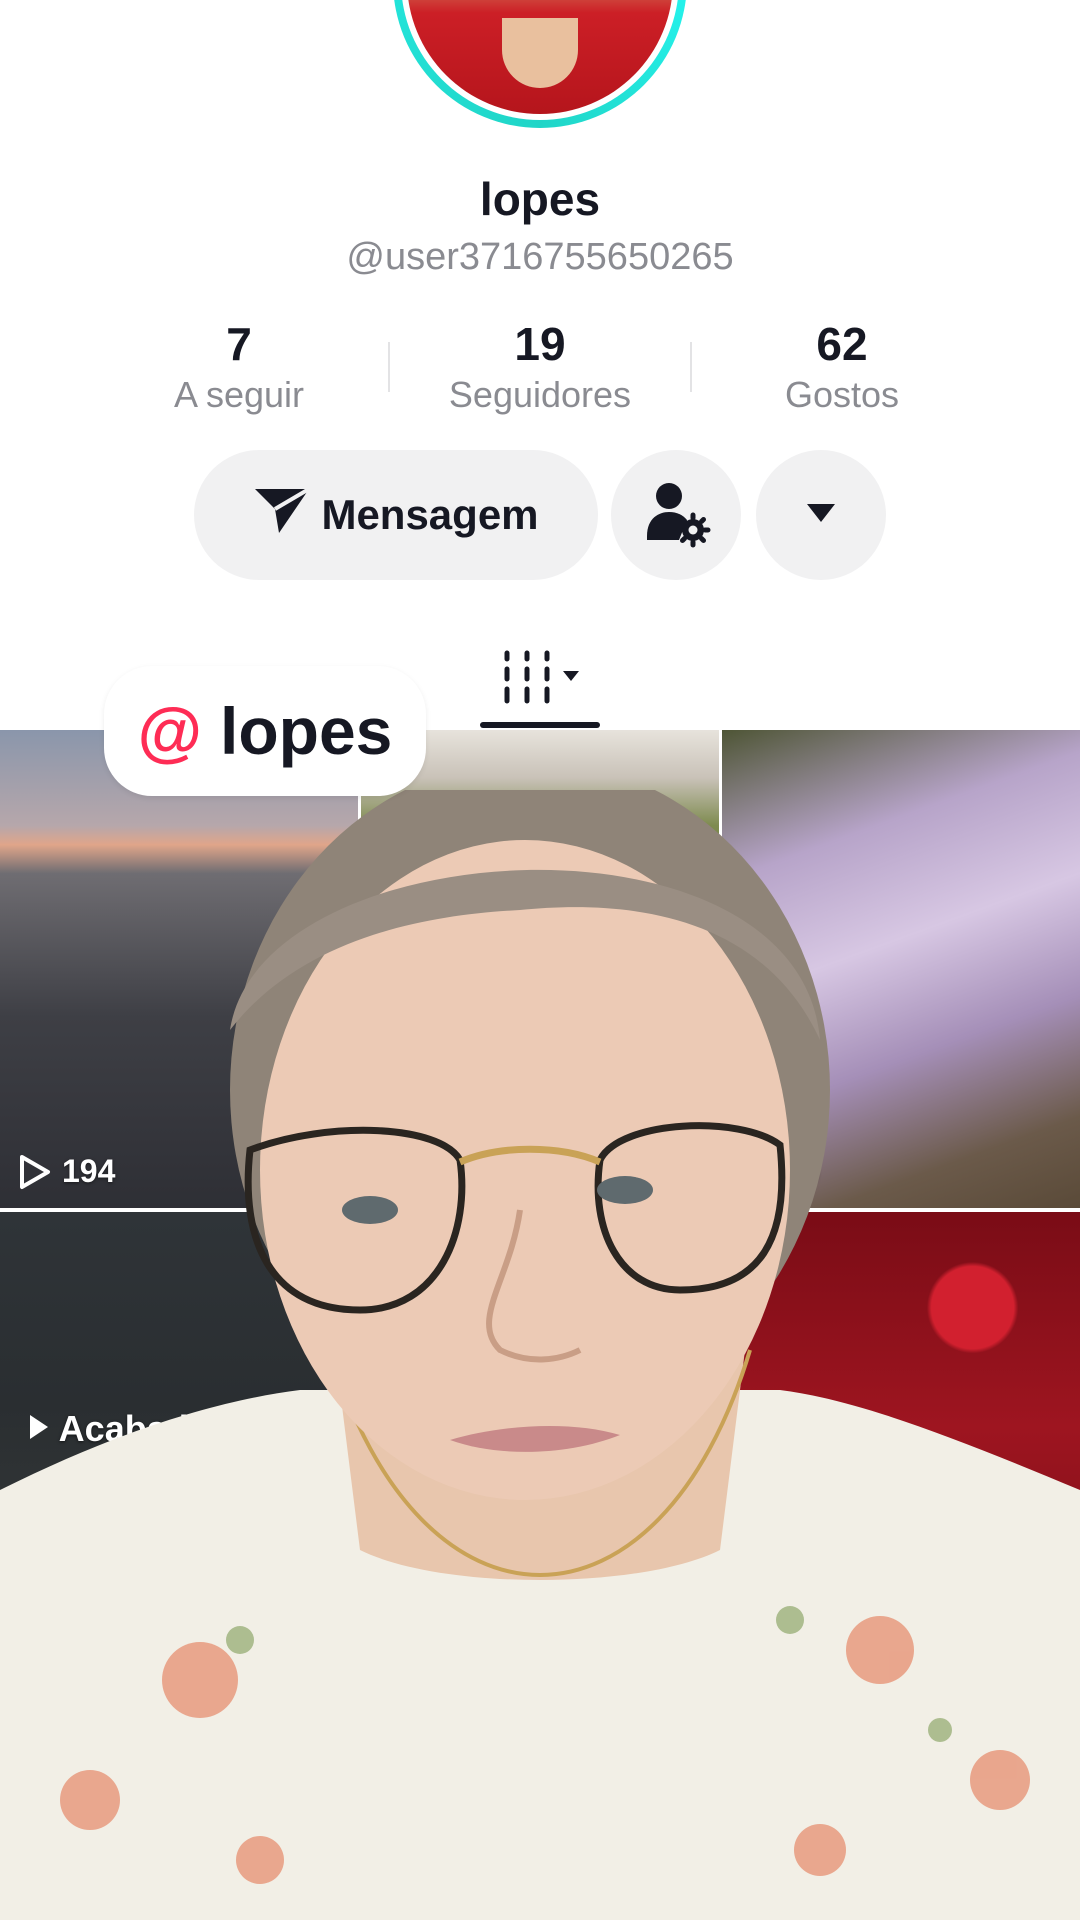 The width and height of the screenshot is (1080, 1920). I want to click on more-options-button, so click(821, 515).